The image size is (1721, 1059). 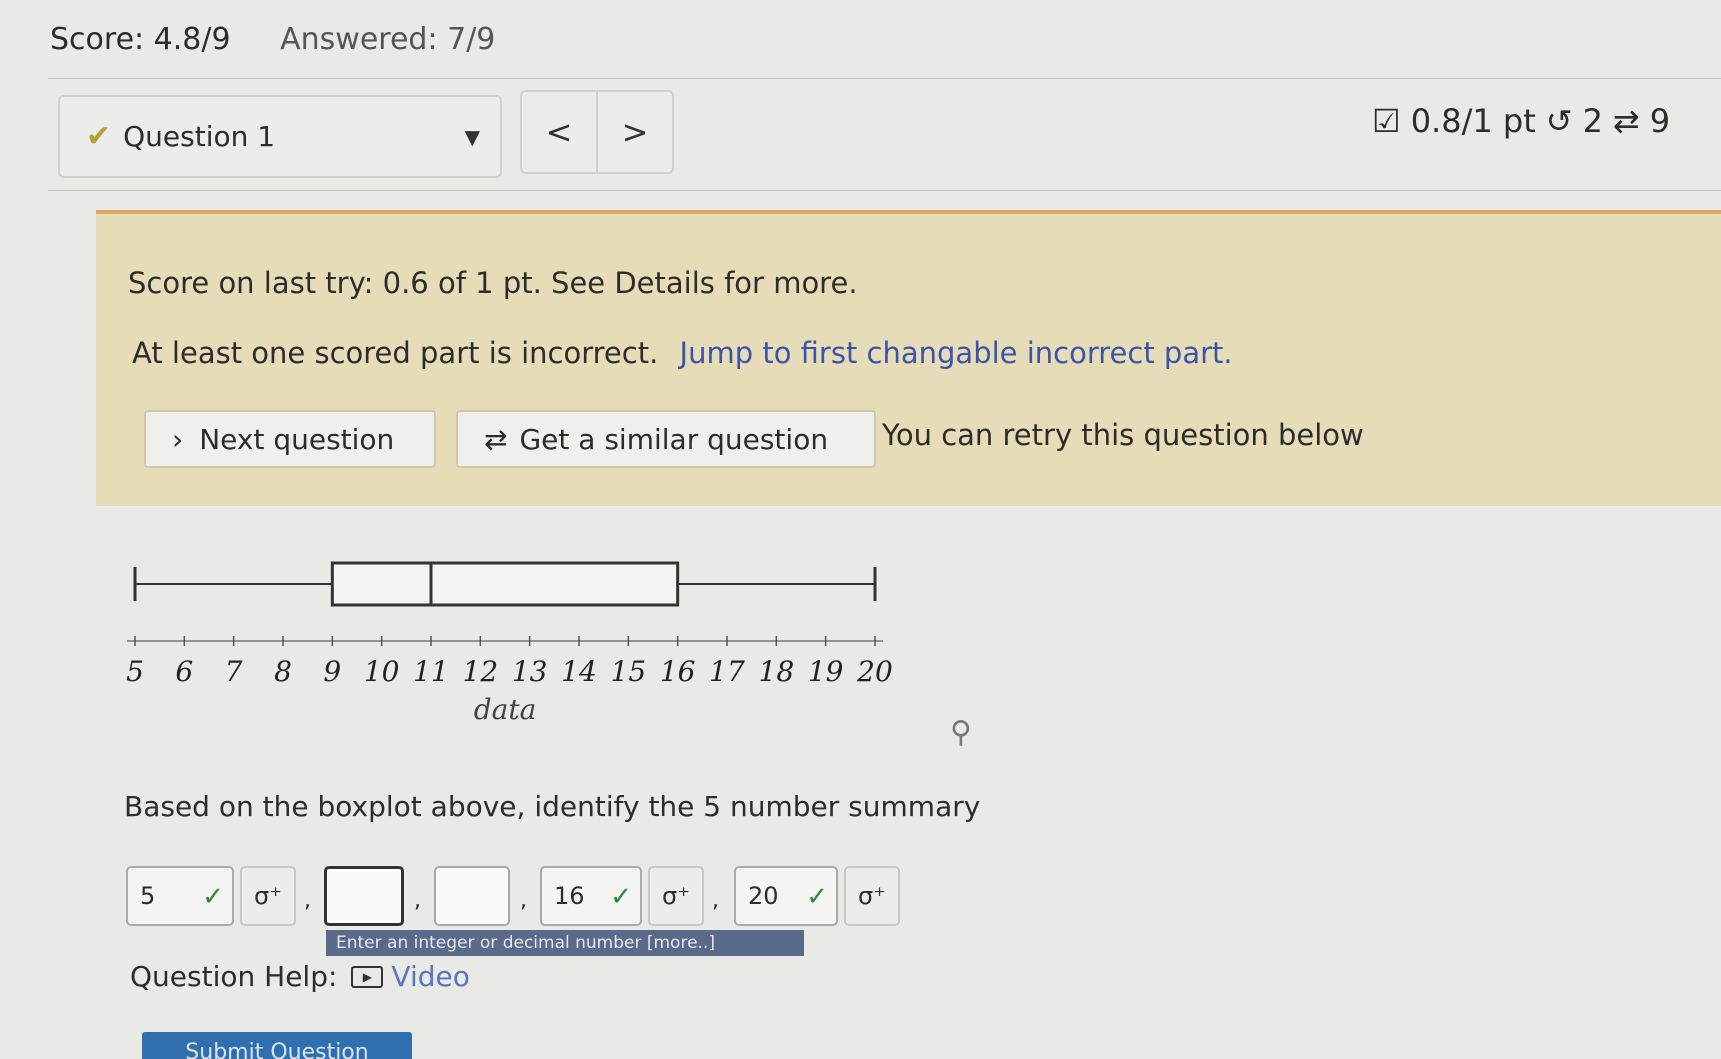 I want to click on question-help: Question Help: ▶ Video, so click(x=300, y=976).